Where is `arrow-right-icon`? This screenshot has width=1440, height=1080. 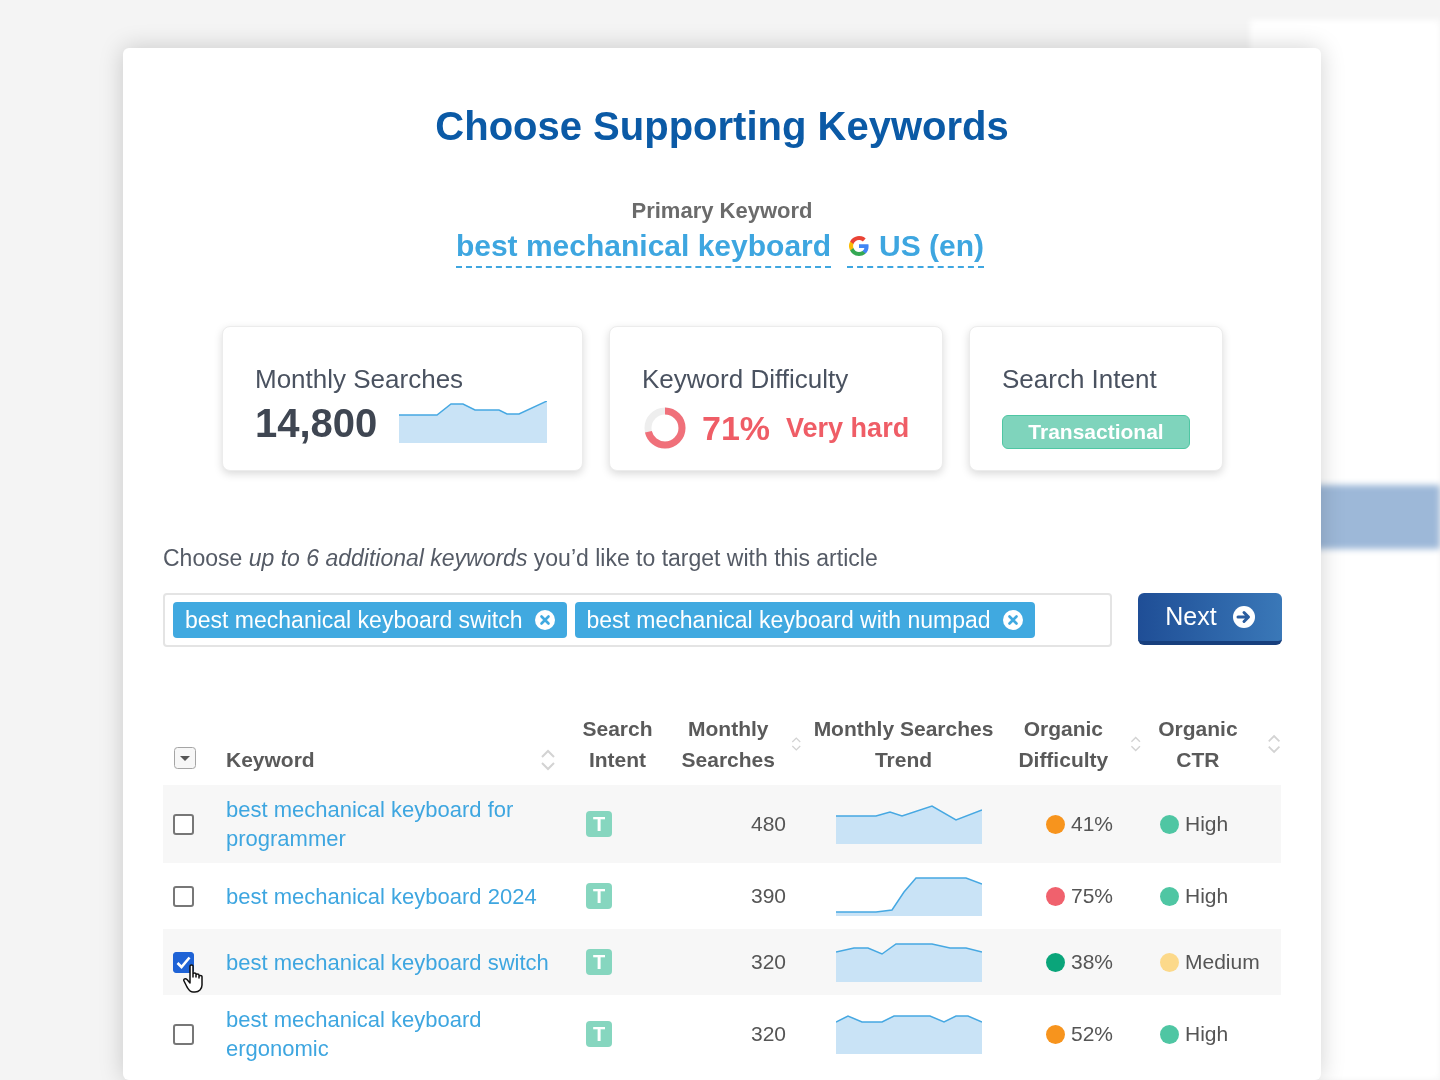 arrow-right-icon is located at coordinates (1243, 617).